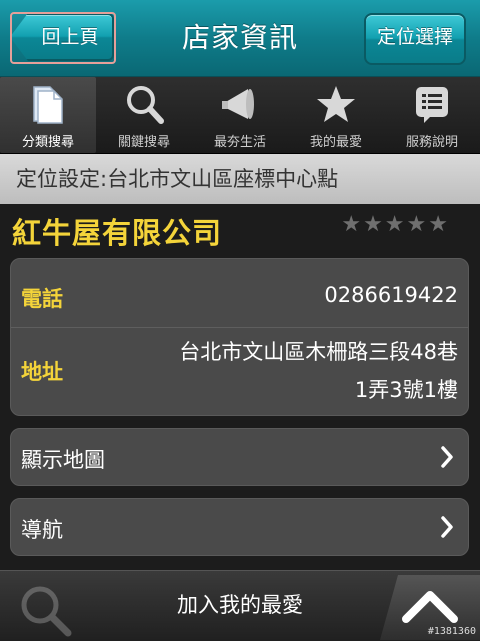 The height and width of the screenshot is (641, 480). I want to click on tab-service-info: 服務說明, so click(432, 115).